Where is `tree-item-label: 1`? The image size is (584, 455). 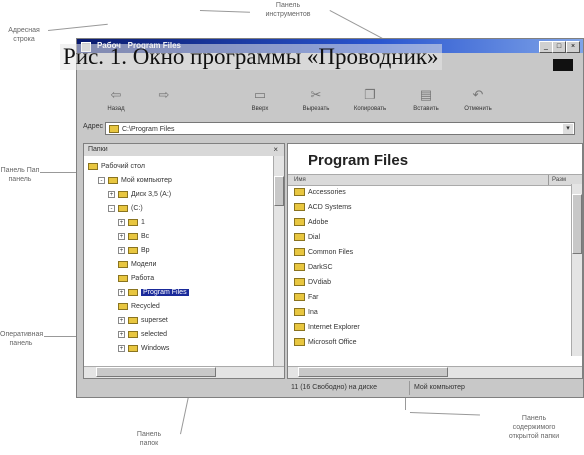 tree-item-label: 1 is located at coordinates (143, 222).